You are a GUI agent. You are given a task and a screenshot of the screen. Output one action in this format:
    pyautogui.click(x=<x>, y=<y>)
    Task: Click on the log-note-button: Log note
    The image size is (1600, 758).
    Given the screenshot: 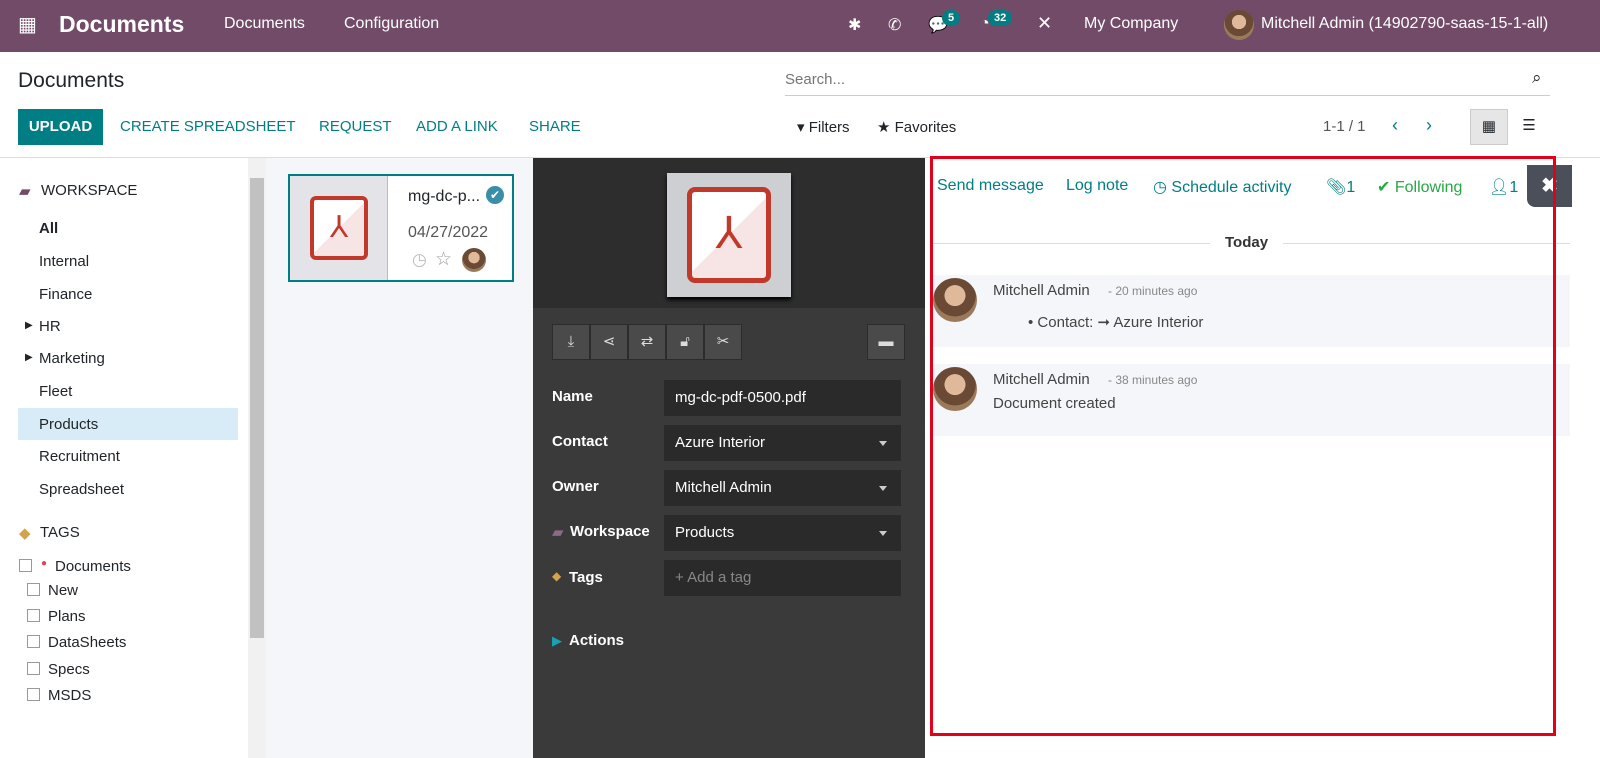 What is the action you would take?
    pyautogui.click(x=1097, y=186)
    